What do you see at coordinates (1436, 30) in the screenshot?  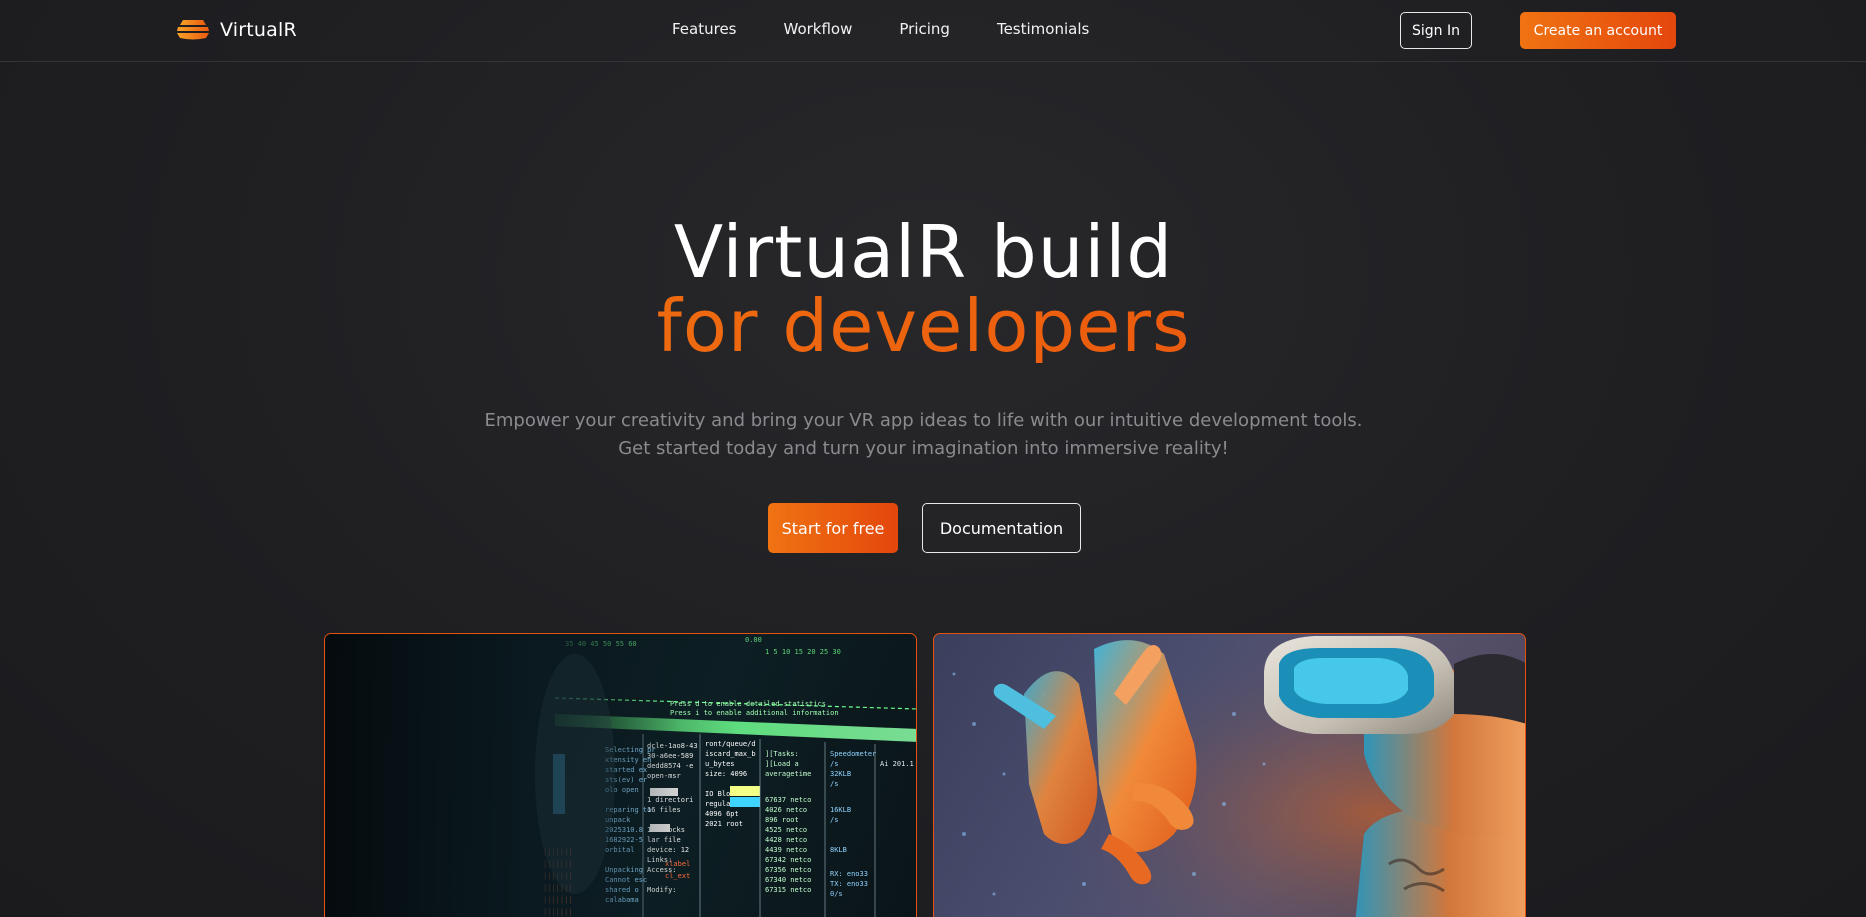 I see `sign-in-button: Sign In` at bounding box center [1436, 30].